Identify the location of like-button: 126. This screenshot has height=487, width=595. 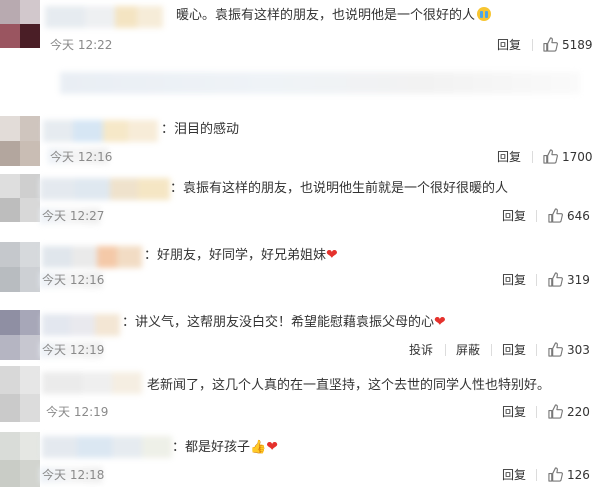
(569, 475).